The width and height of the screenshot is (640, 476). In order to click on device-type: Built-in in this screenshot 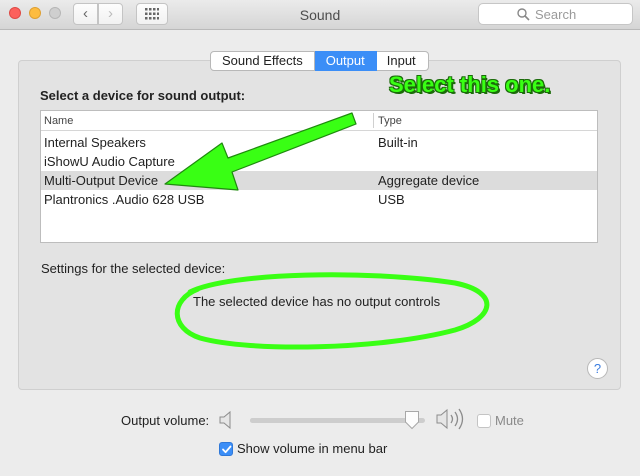, I will do `click(398, 142)`.